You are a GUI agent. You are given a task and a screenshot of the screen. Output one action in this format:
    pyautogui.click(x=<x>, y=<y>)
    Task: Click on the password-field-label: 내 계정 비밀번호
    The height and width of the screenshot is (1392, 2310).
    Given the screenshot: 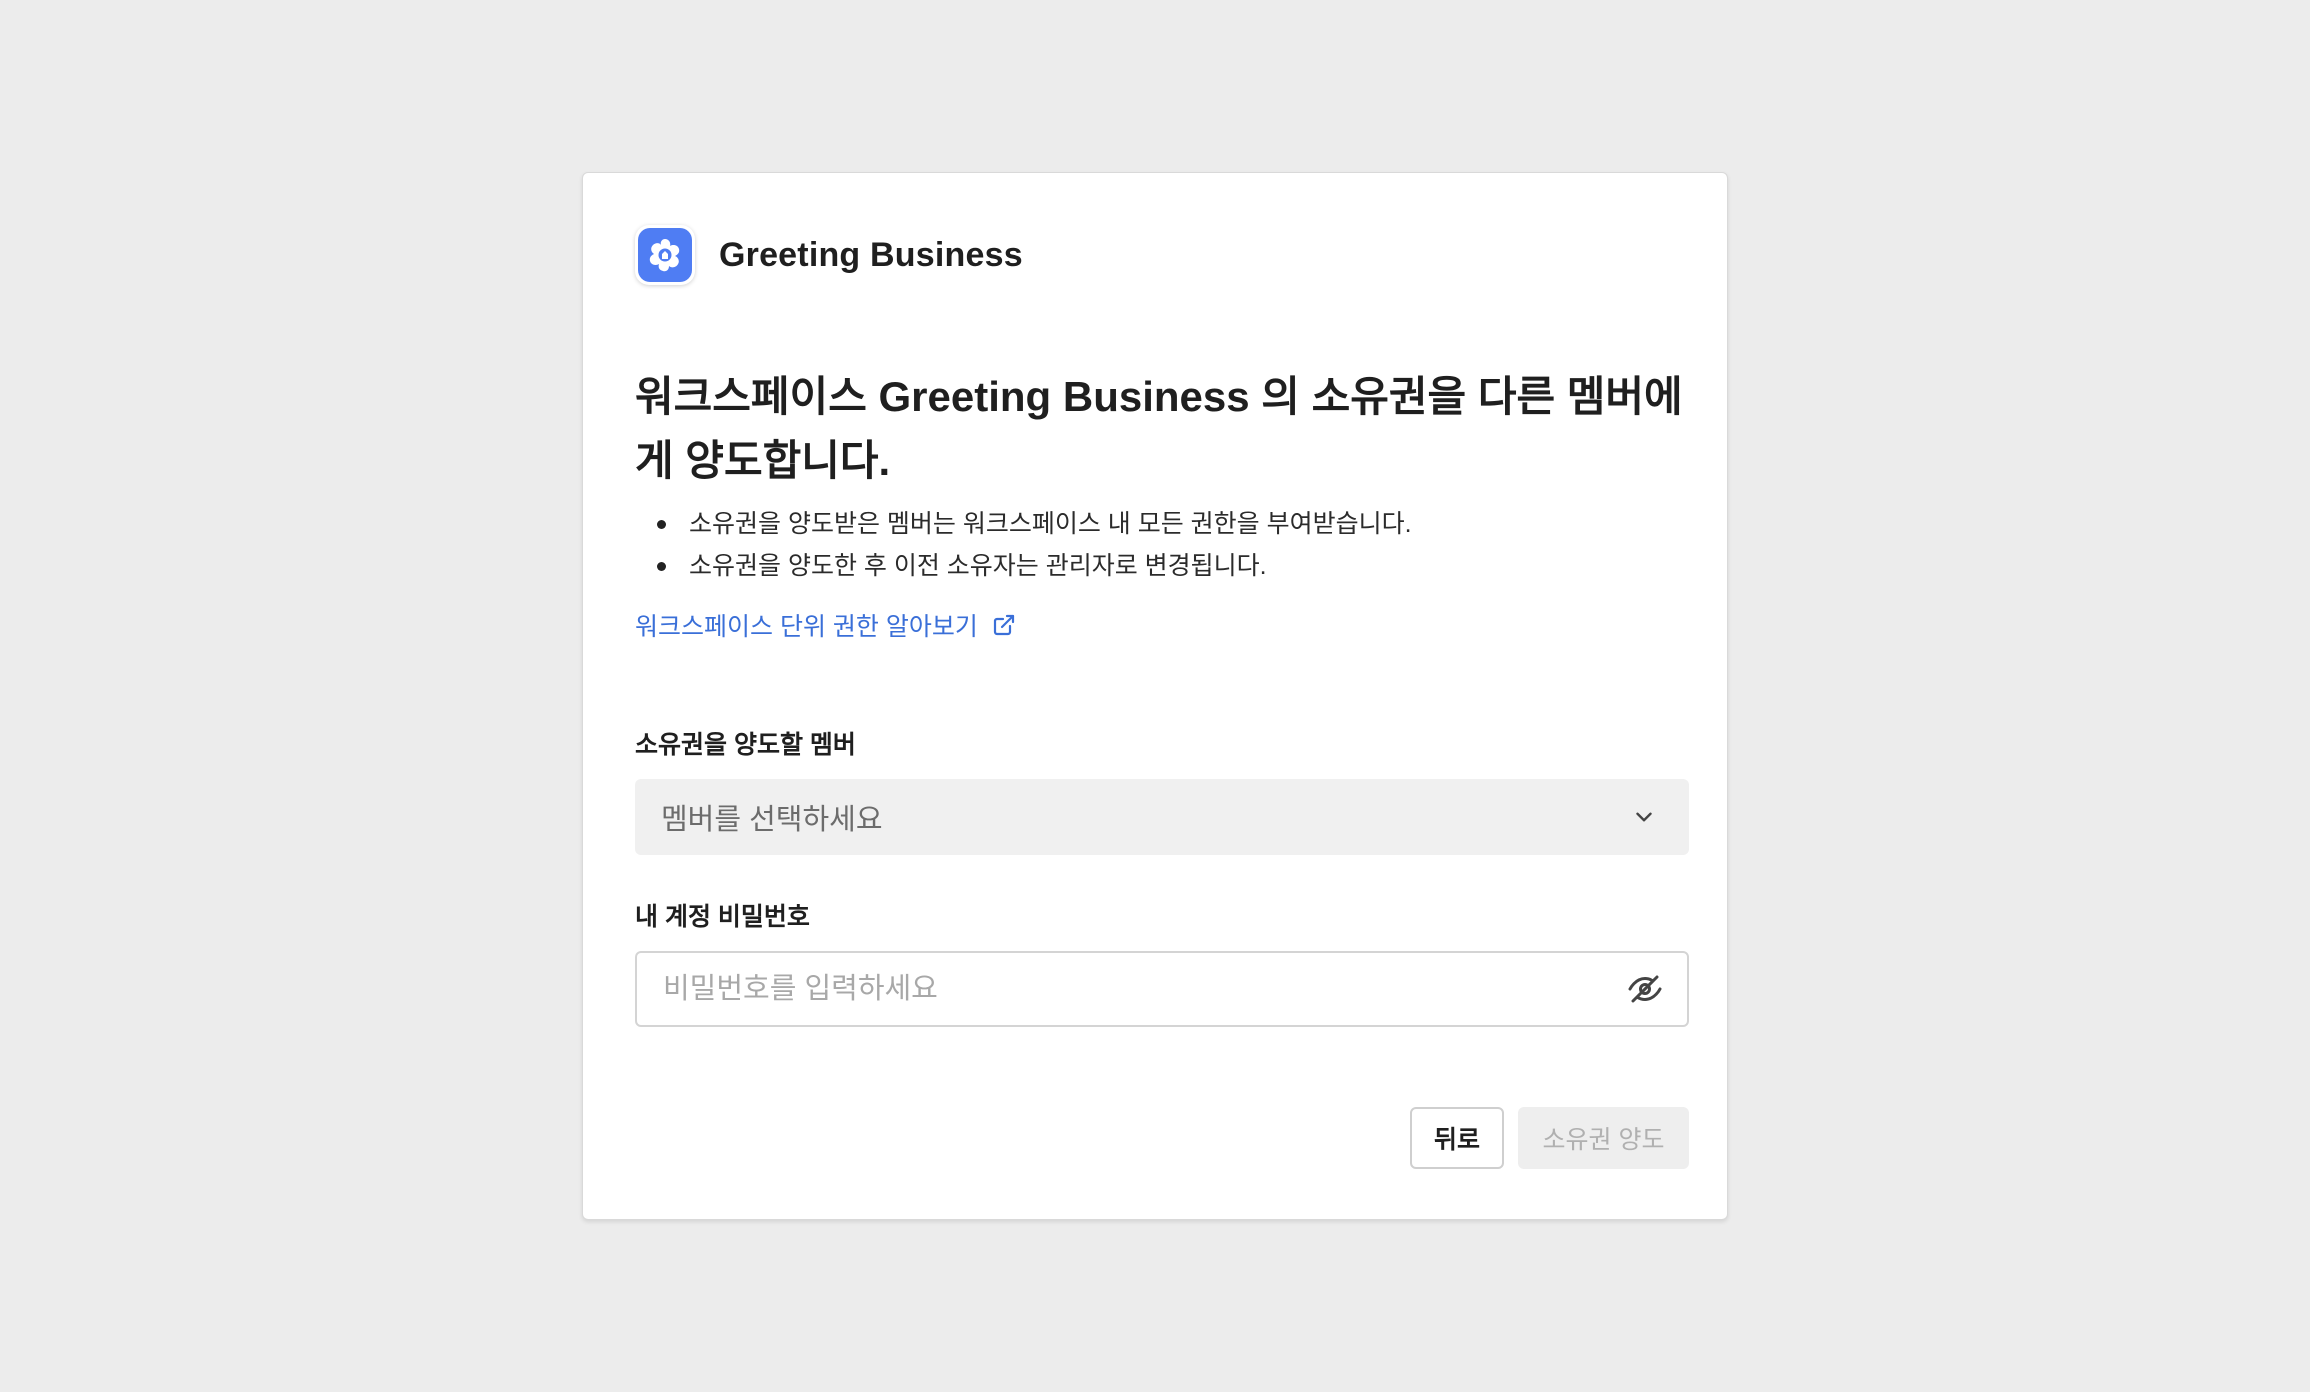 What is the action you would take?
    pyautogui.click(x=722, y=917)
    